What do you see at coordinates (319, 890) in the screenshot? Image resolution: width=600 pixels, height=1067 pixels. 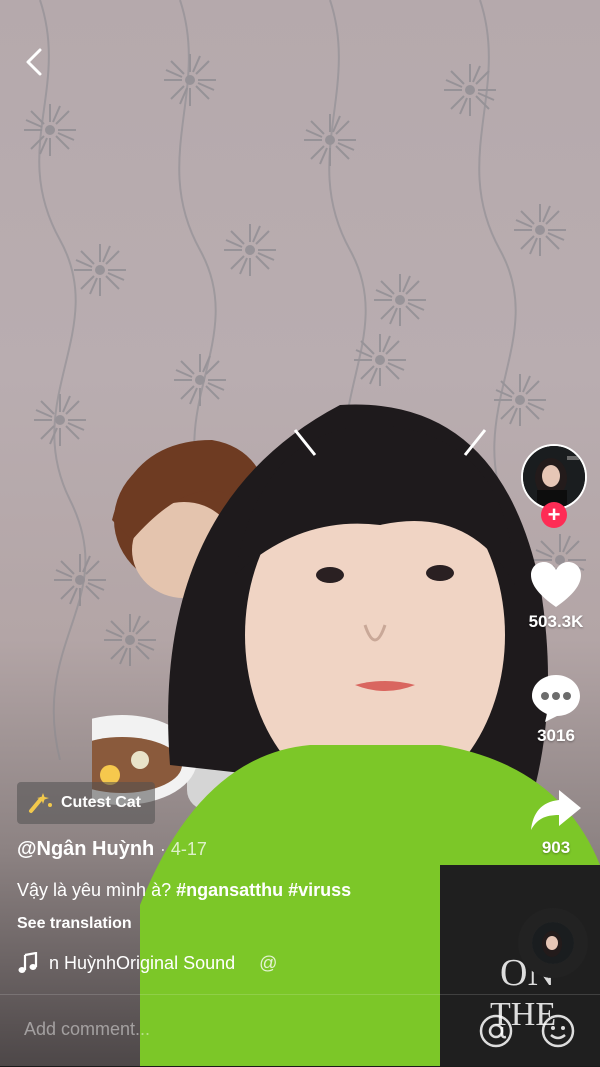 I see `hashtag-link: #viruss` at bounding box center [319, 890].